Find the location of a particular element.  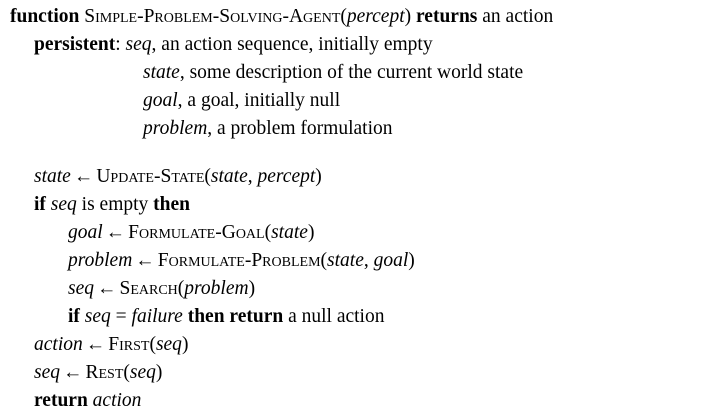

return-text: a null action is located at coordinates (334, 316).